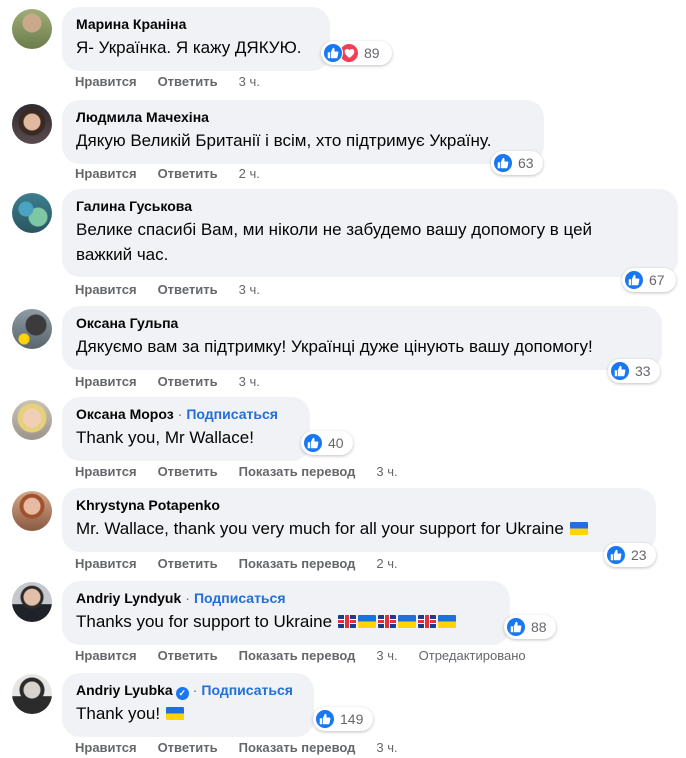 This screenshot has height=758, width=686. Describe the element at coordinates (125, 414) in the screenshot. I see `author-name: Оксана Мороз` at that location.